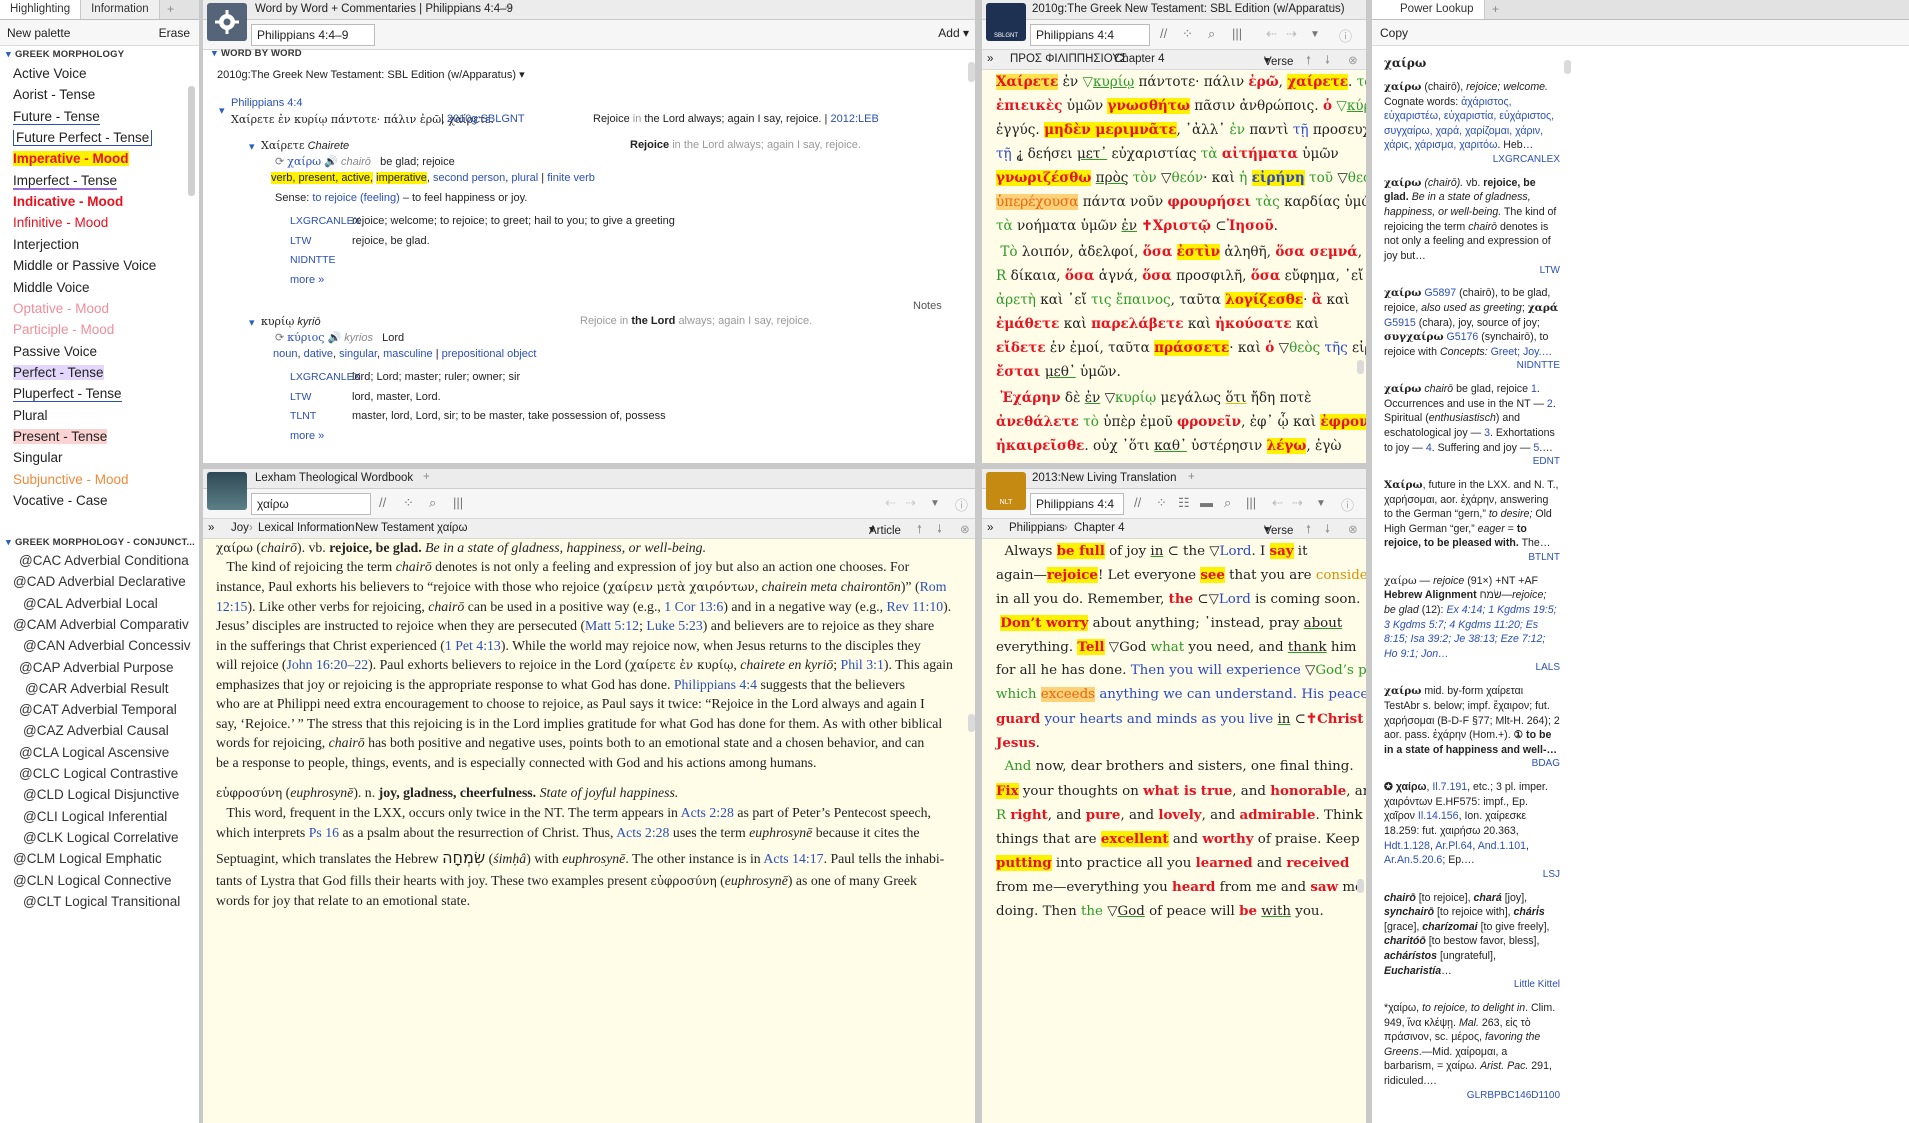 Image resolution: width=1909 pixels, height=1123 pixels. Describe the element at coordinates (953, 33) in the screenshot. I see `add-button: Add ▾` at that location.